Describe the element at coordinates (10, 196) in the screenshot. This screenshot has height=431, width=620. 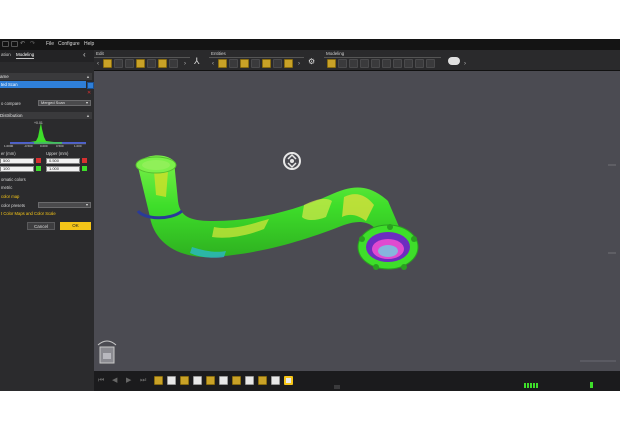
I see `color-map-link: color map` at that location.